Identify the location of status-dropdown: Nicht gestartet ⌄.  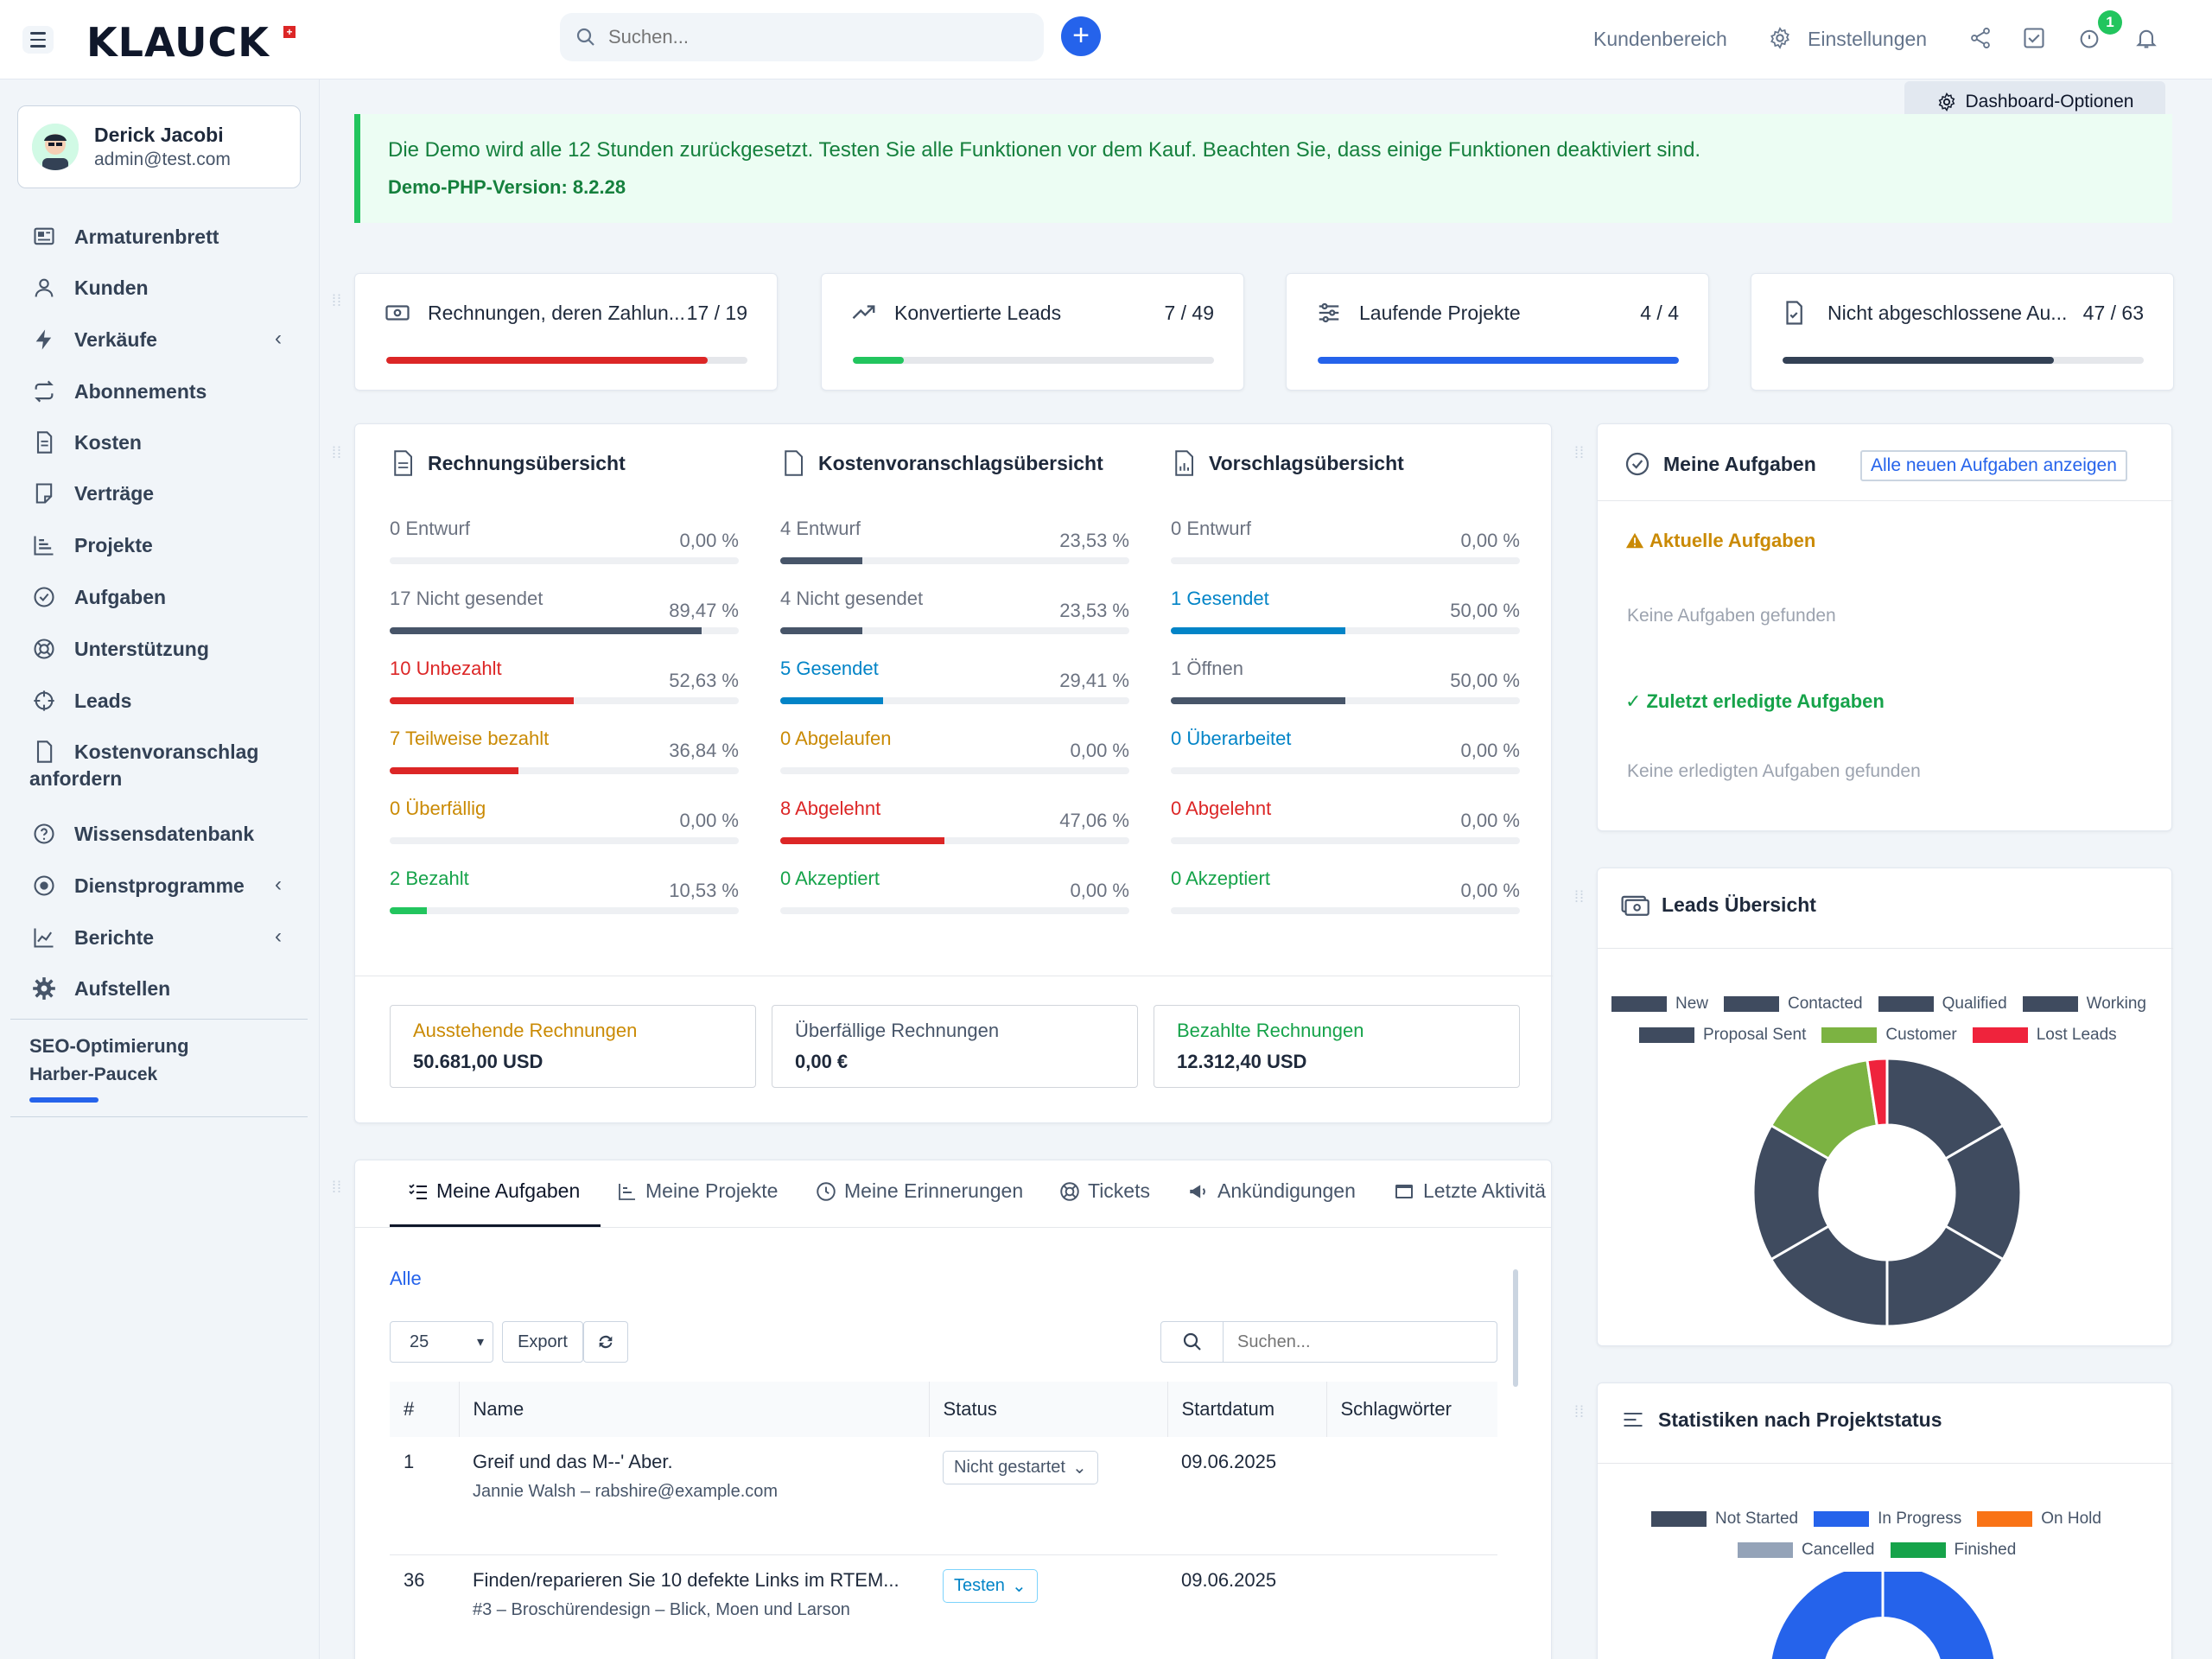
(1021, 1467).